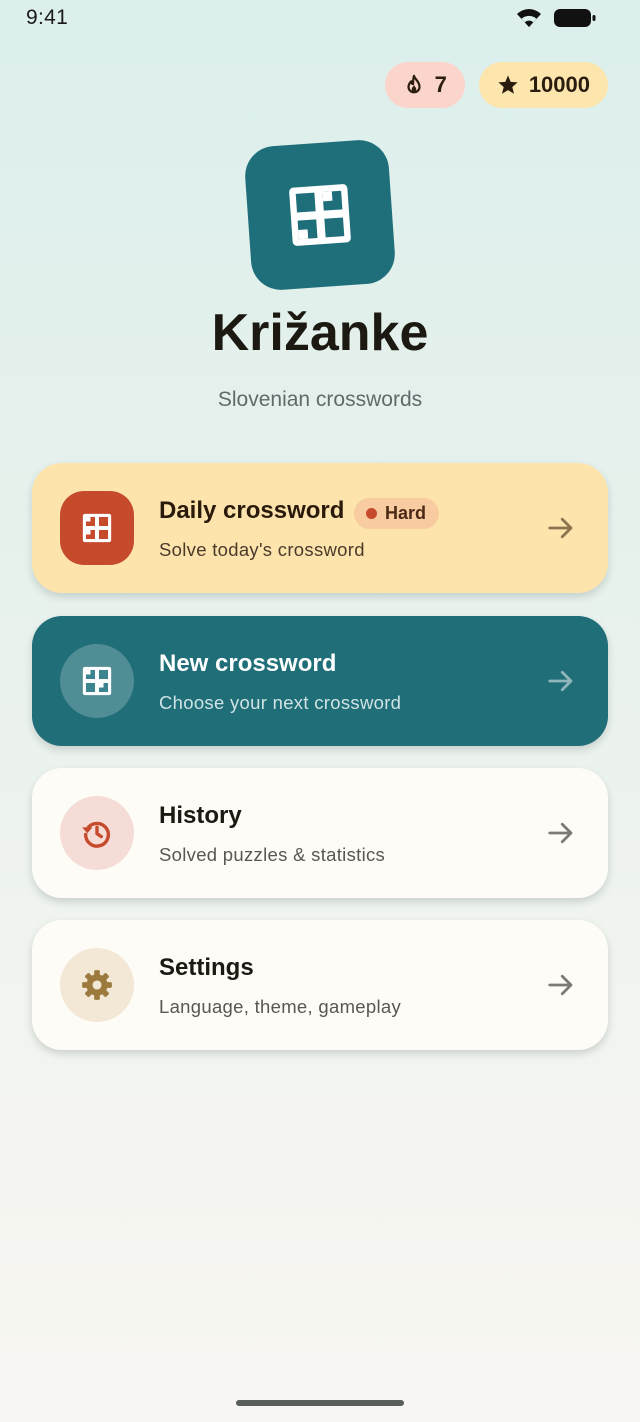 This screenshot has height=1422, width=640. Describe the element at coordinates (320, 985) in the screenshot. I see `settings-card: Settings Language, theme, gameplay` at that location.